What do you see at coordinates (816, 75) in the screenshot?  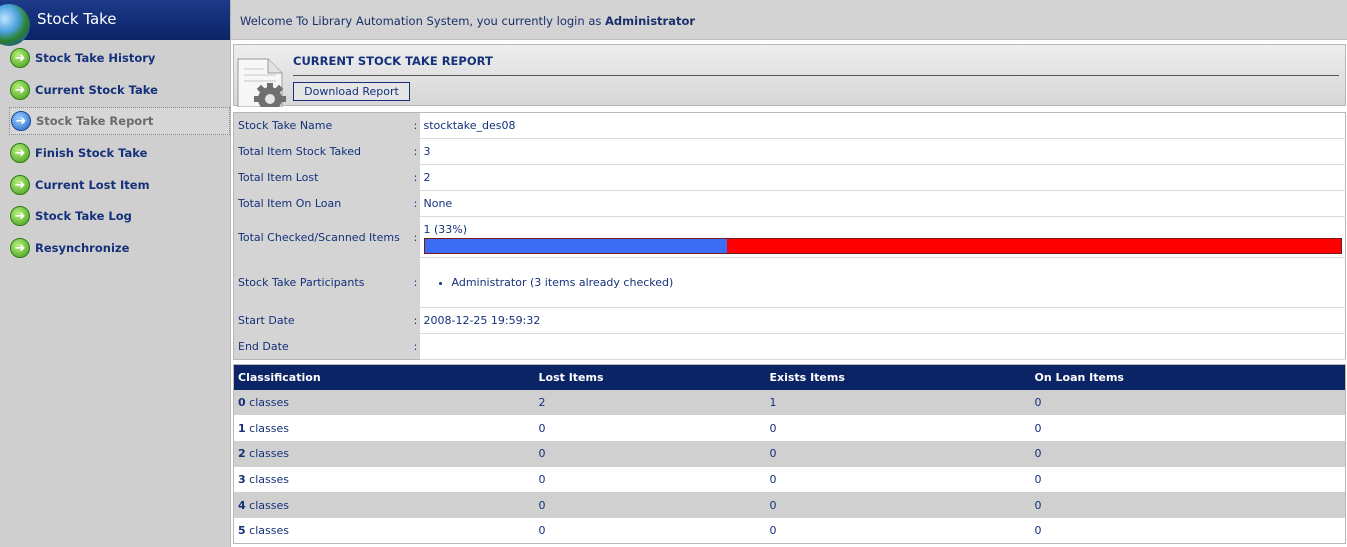 I see `title-divider` at bounding box center [816, 75].